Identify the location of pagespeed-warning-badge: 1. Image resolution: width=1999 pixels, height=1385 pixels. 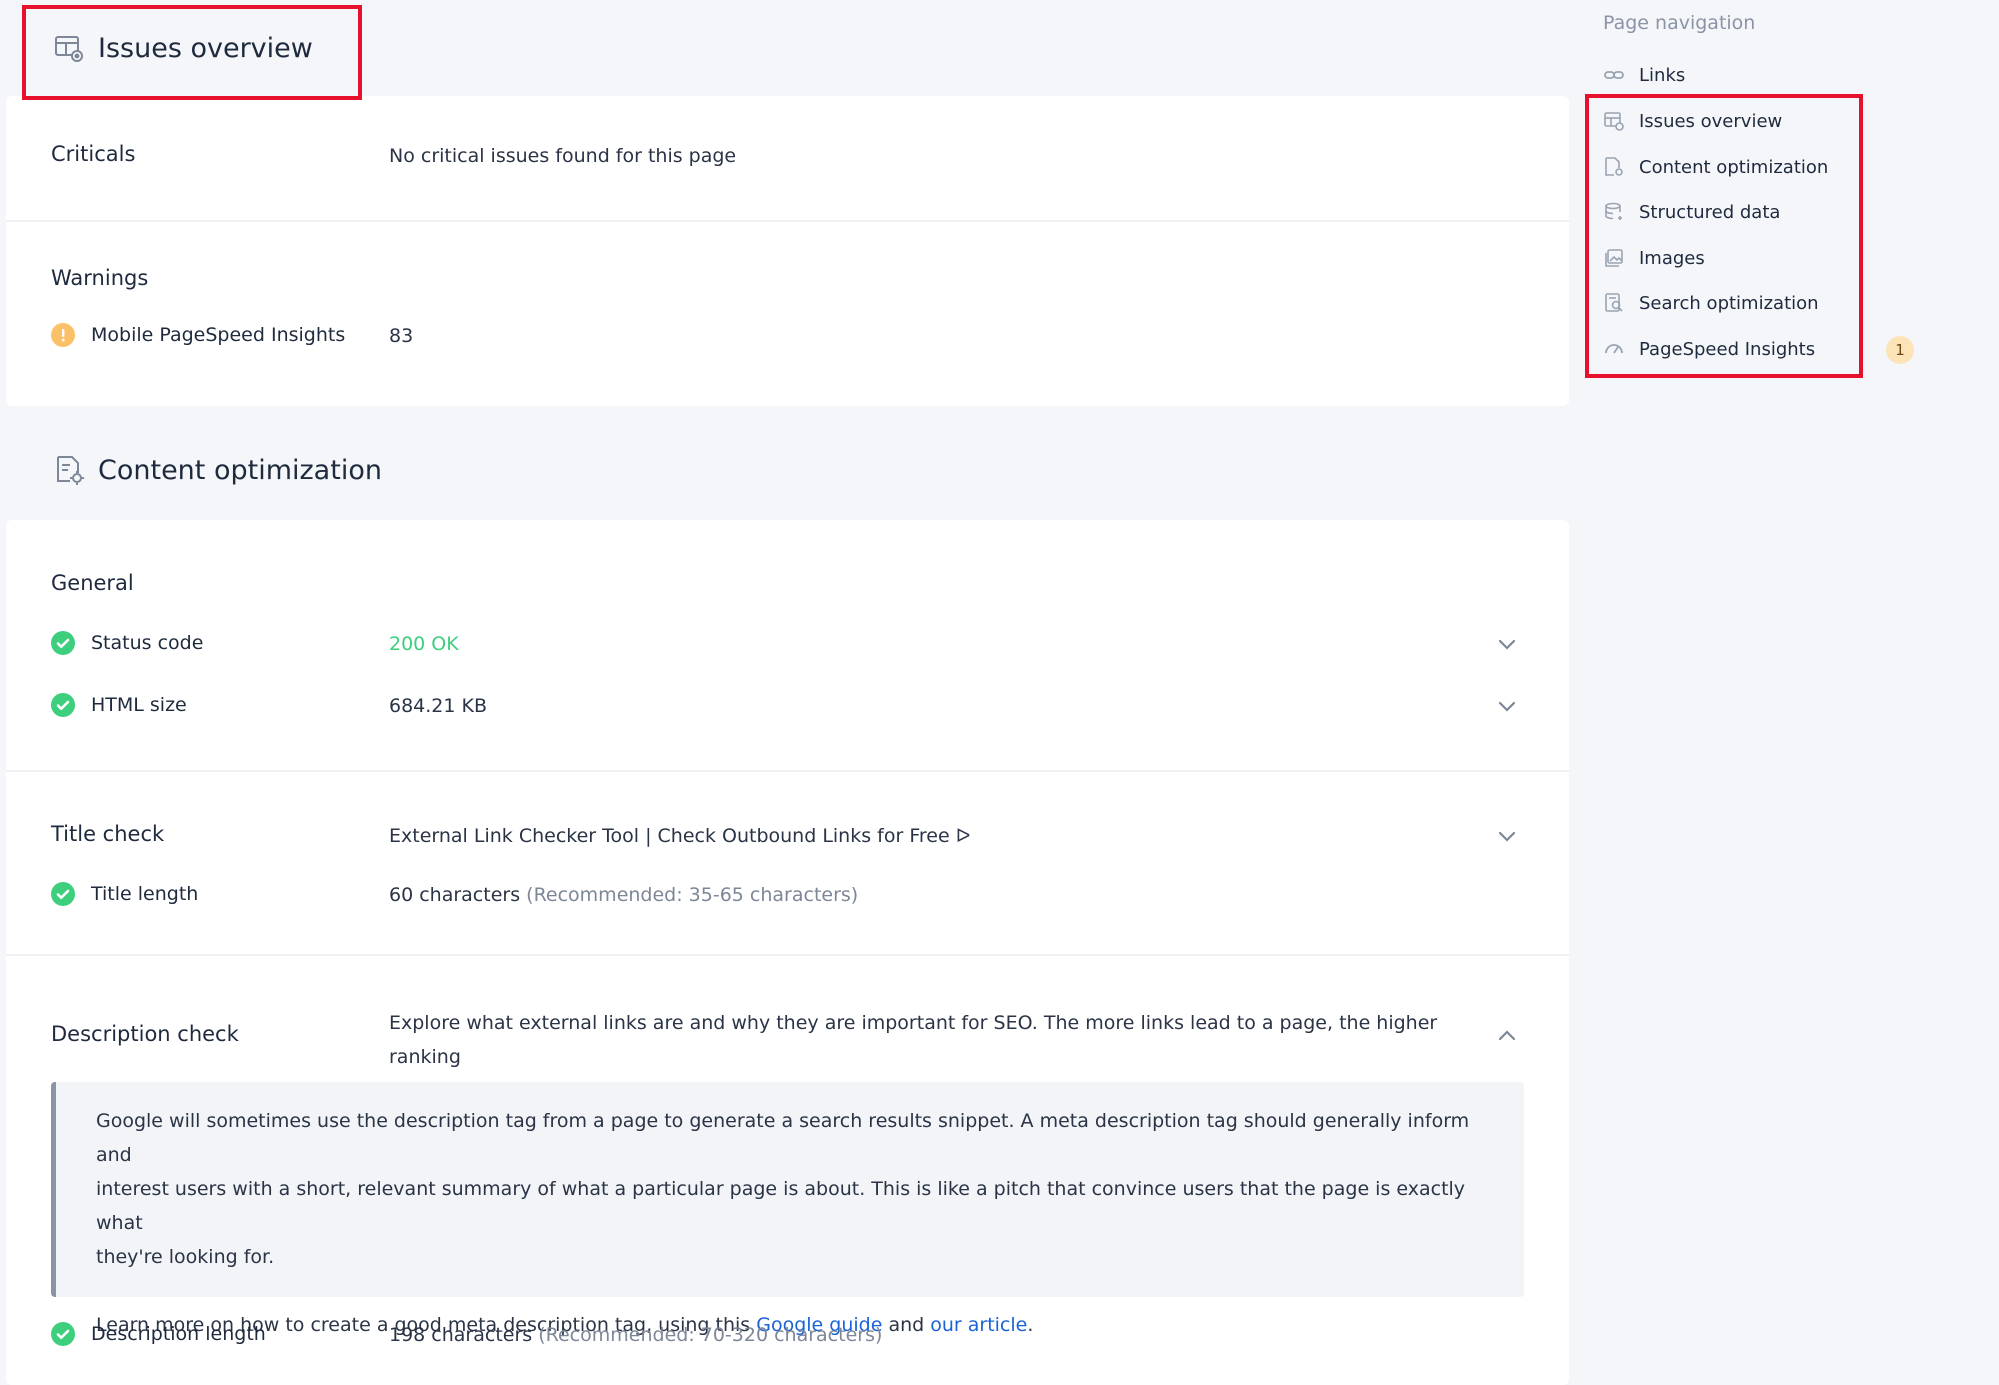
(1900, 350).